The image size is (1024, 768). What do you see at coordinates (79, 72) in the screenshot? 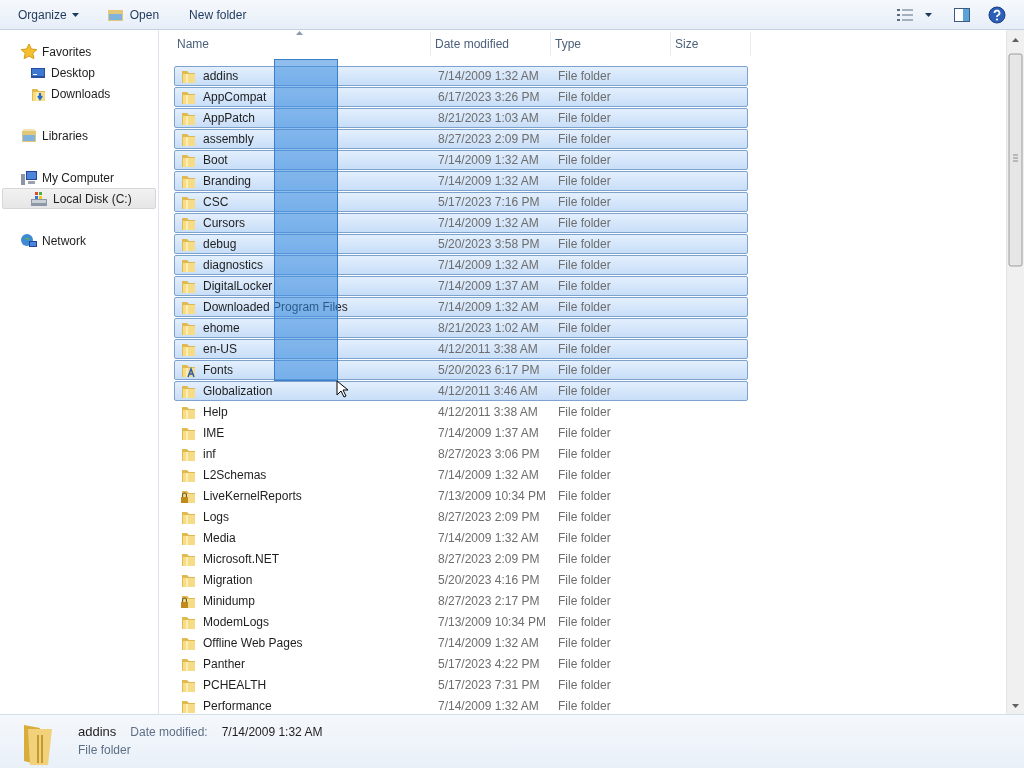
I see `nav-item: Desktop` at bounding box center [79, 72].